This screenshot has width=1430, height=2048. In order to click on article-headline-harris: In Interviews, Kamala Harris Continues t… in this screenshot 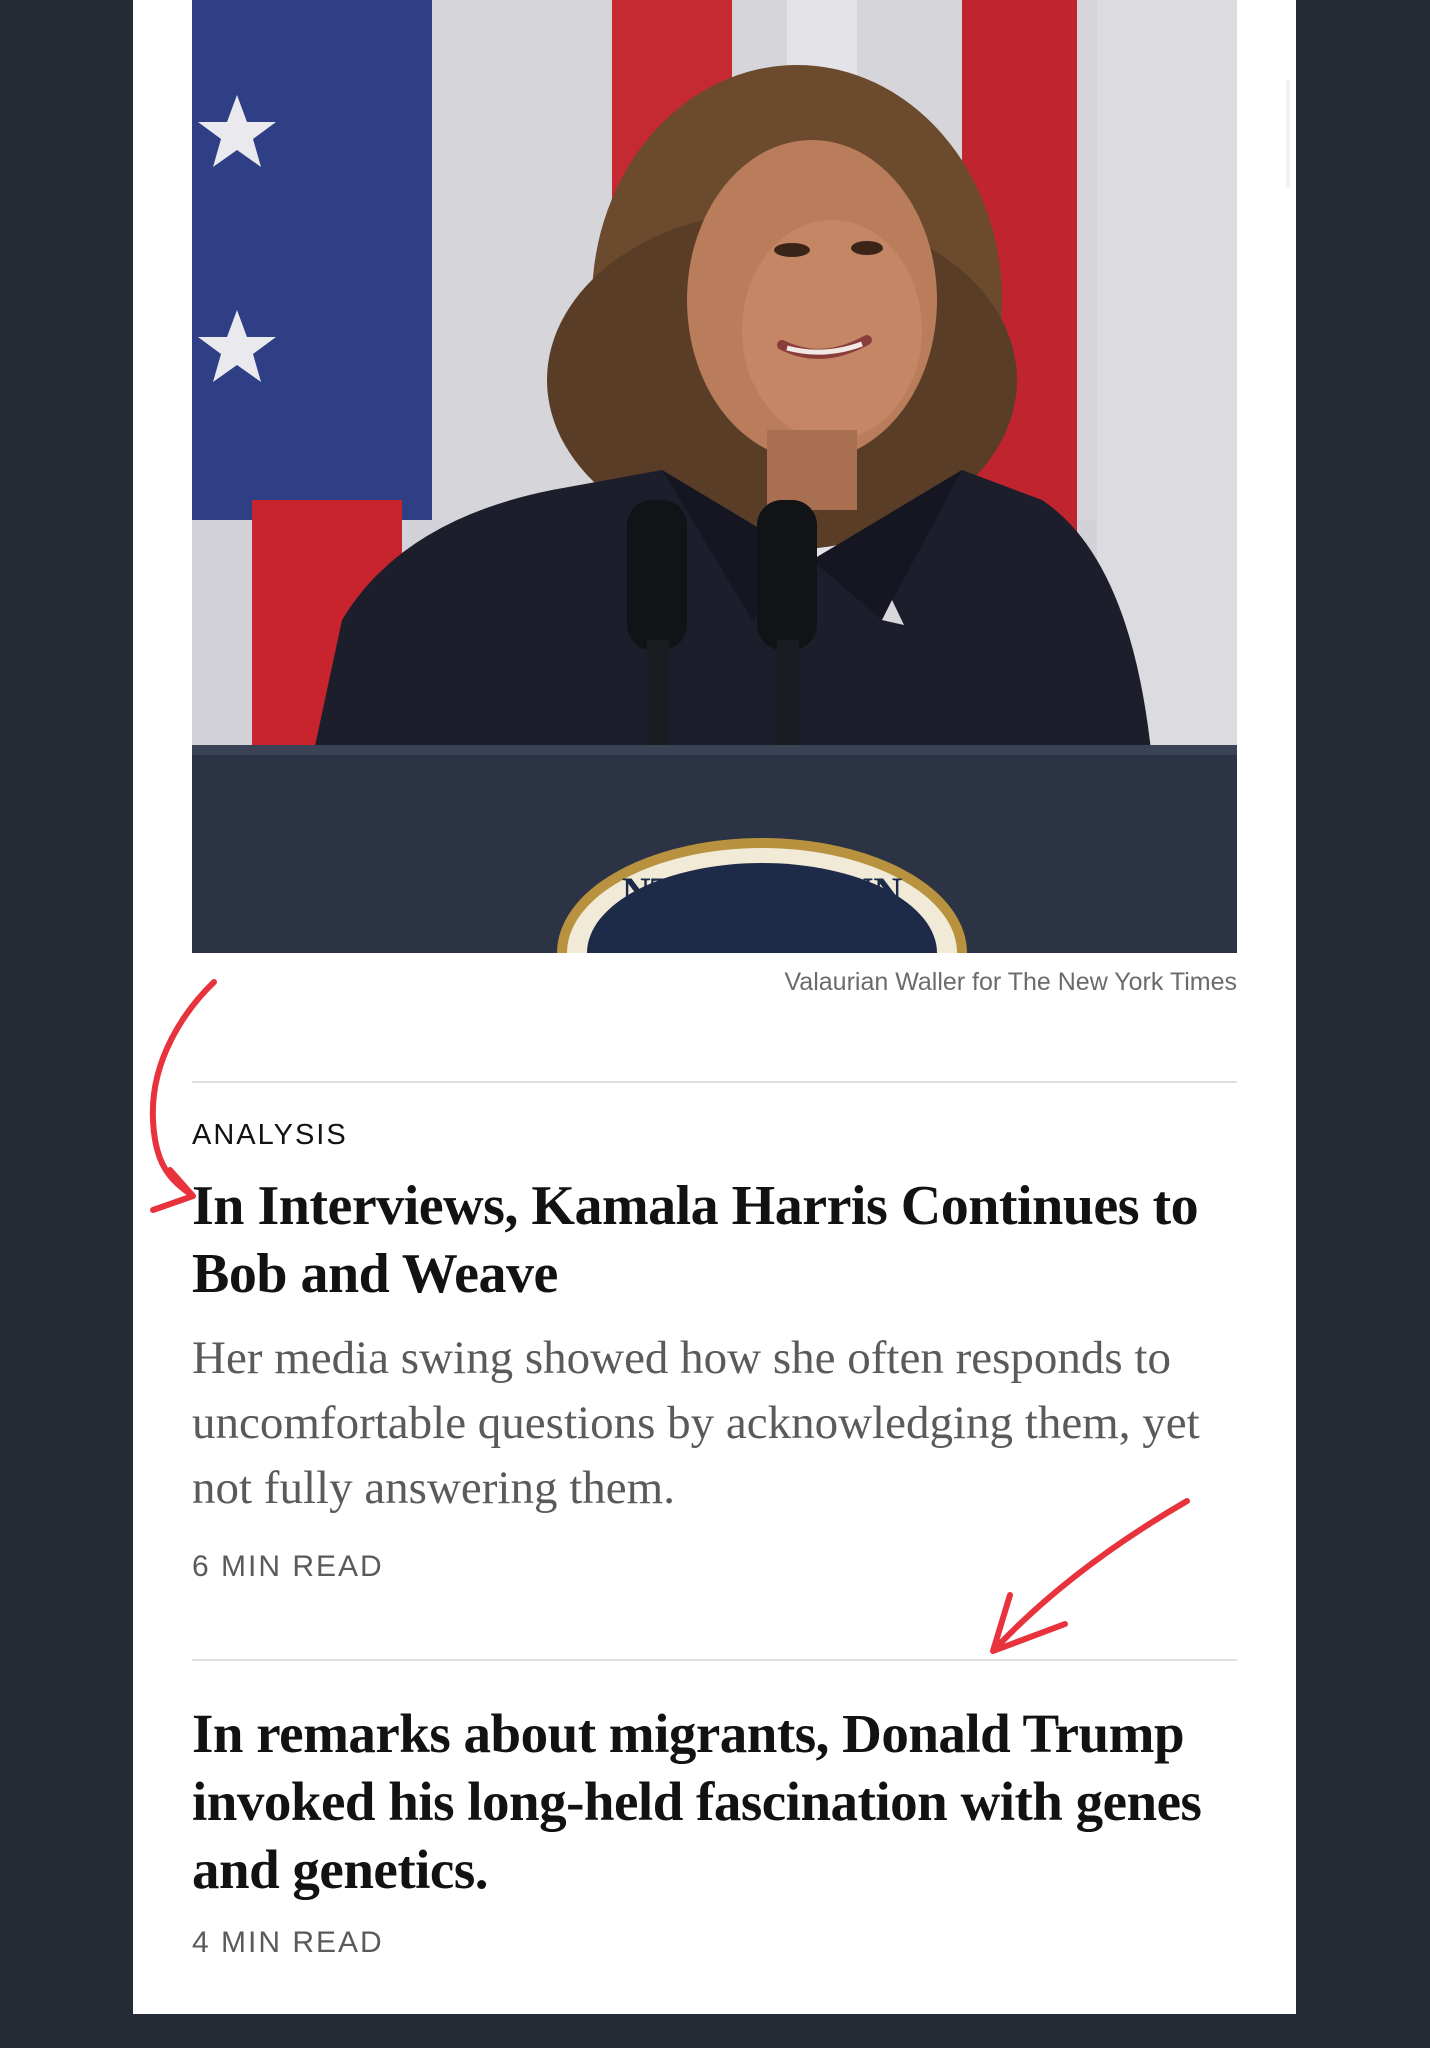, I will do `click(717, 1240)`.